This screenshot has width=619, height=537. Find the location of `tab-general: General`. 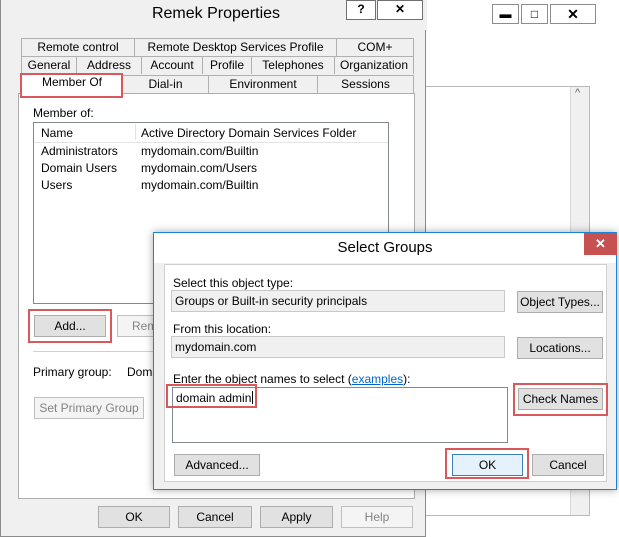

tab-general: General is located at coordinates (49, 65).